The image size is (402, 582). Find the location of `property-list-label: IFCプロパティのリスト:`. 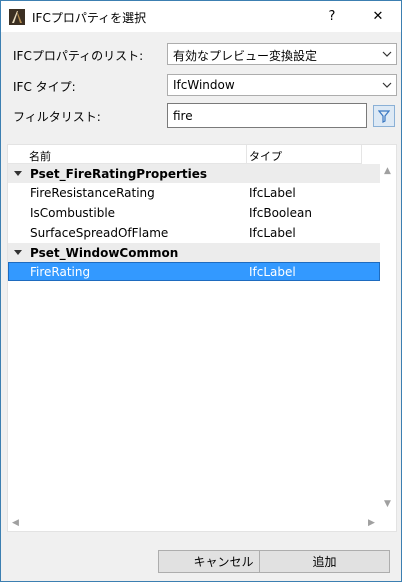

property-list-label: IFCプロパティのリスト: is located at coordinates (78, 56).